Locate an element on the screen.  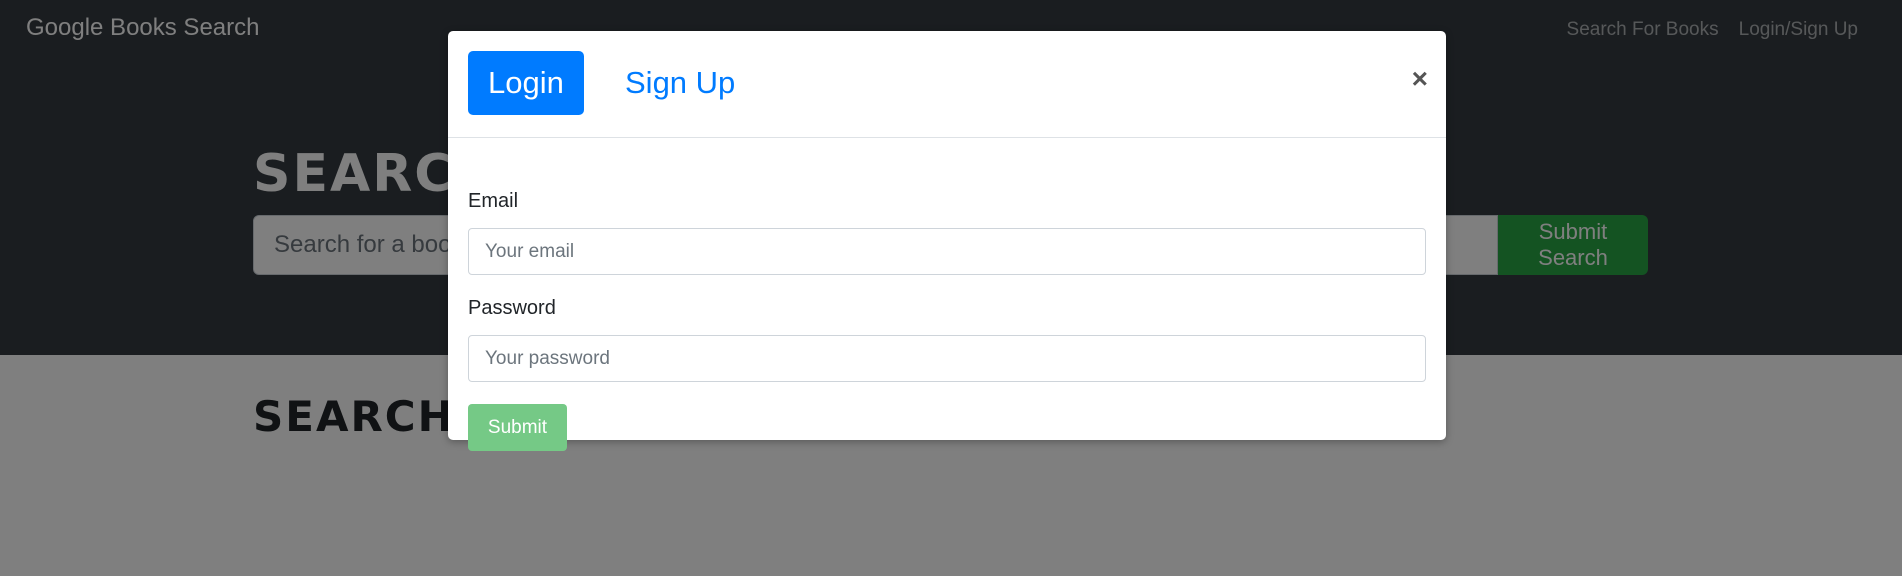
tab-login: Login is located at coordinates (526, 83).